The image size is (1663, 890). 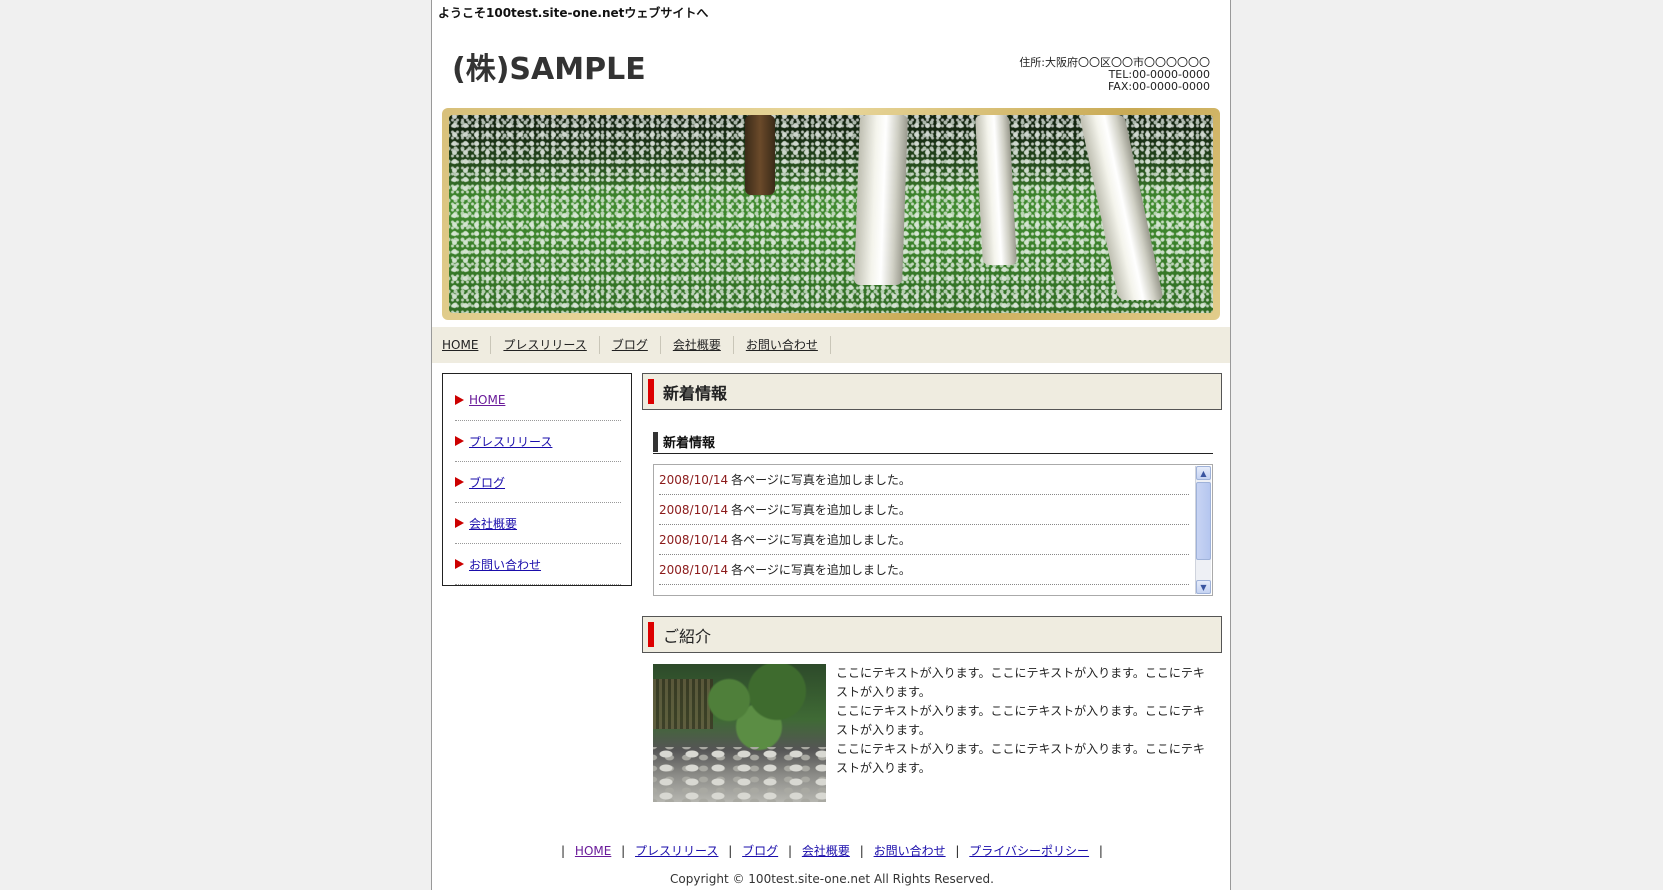 What do you see at coordinates (687, 636) in the screenshot?
I see `intro-section-title-text: ご紹介` at bounding box center [687, 636].